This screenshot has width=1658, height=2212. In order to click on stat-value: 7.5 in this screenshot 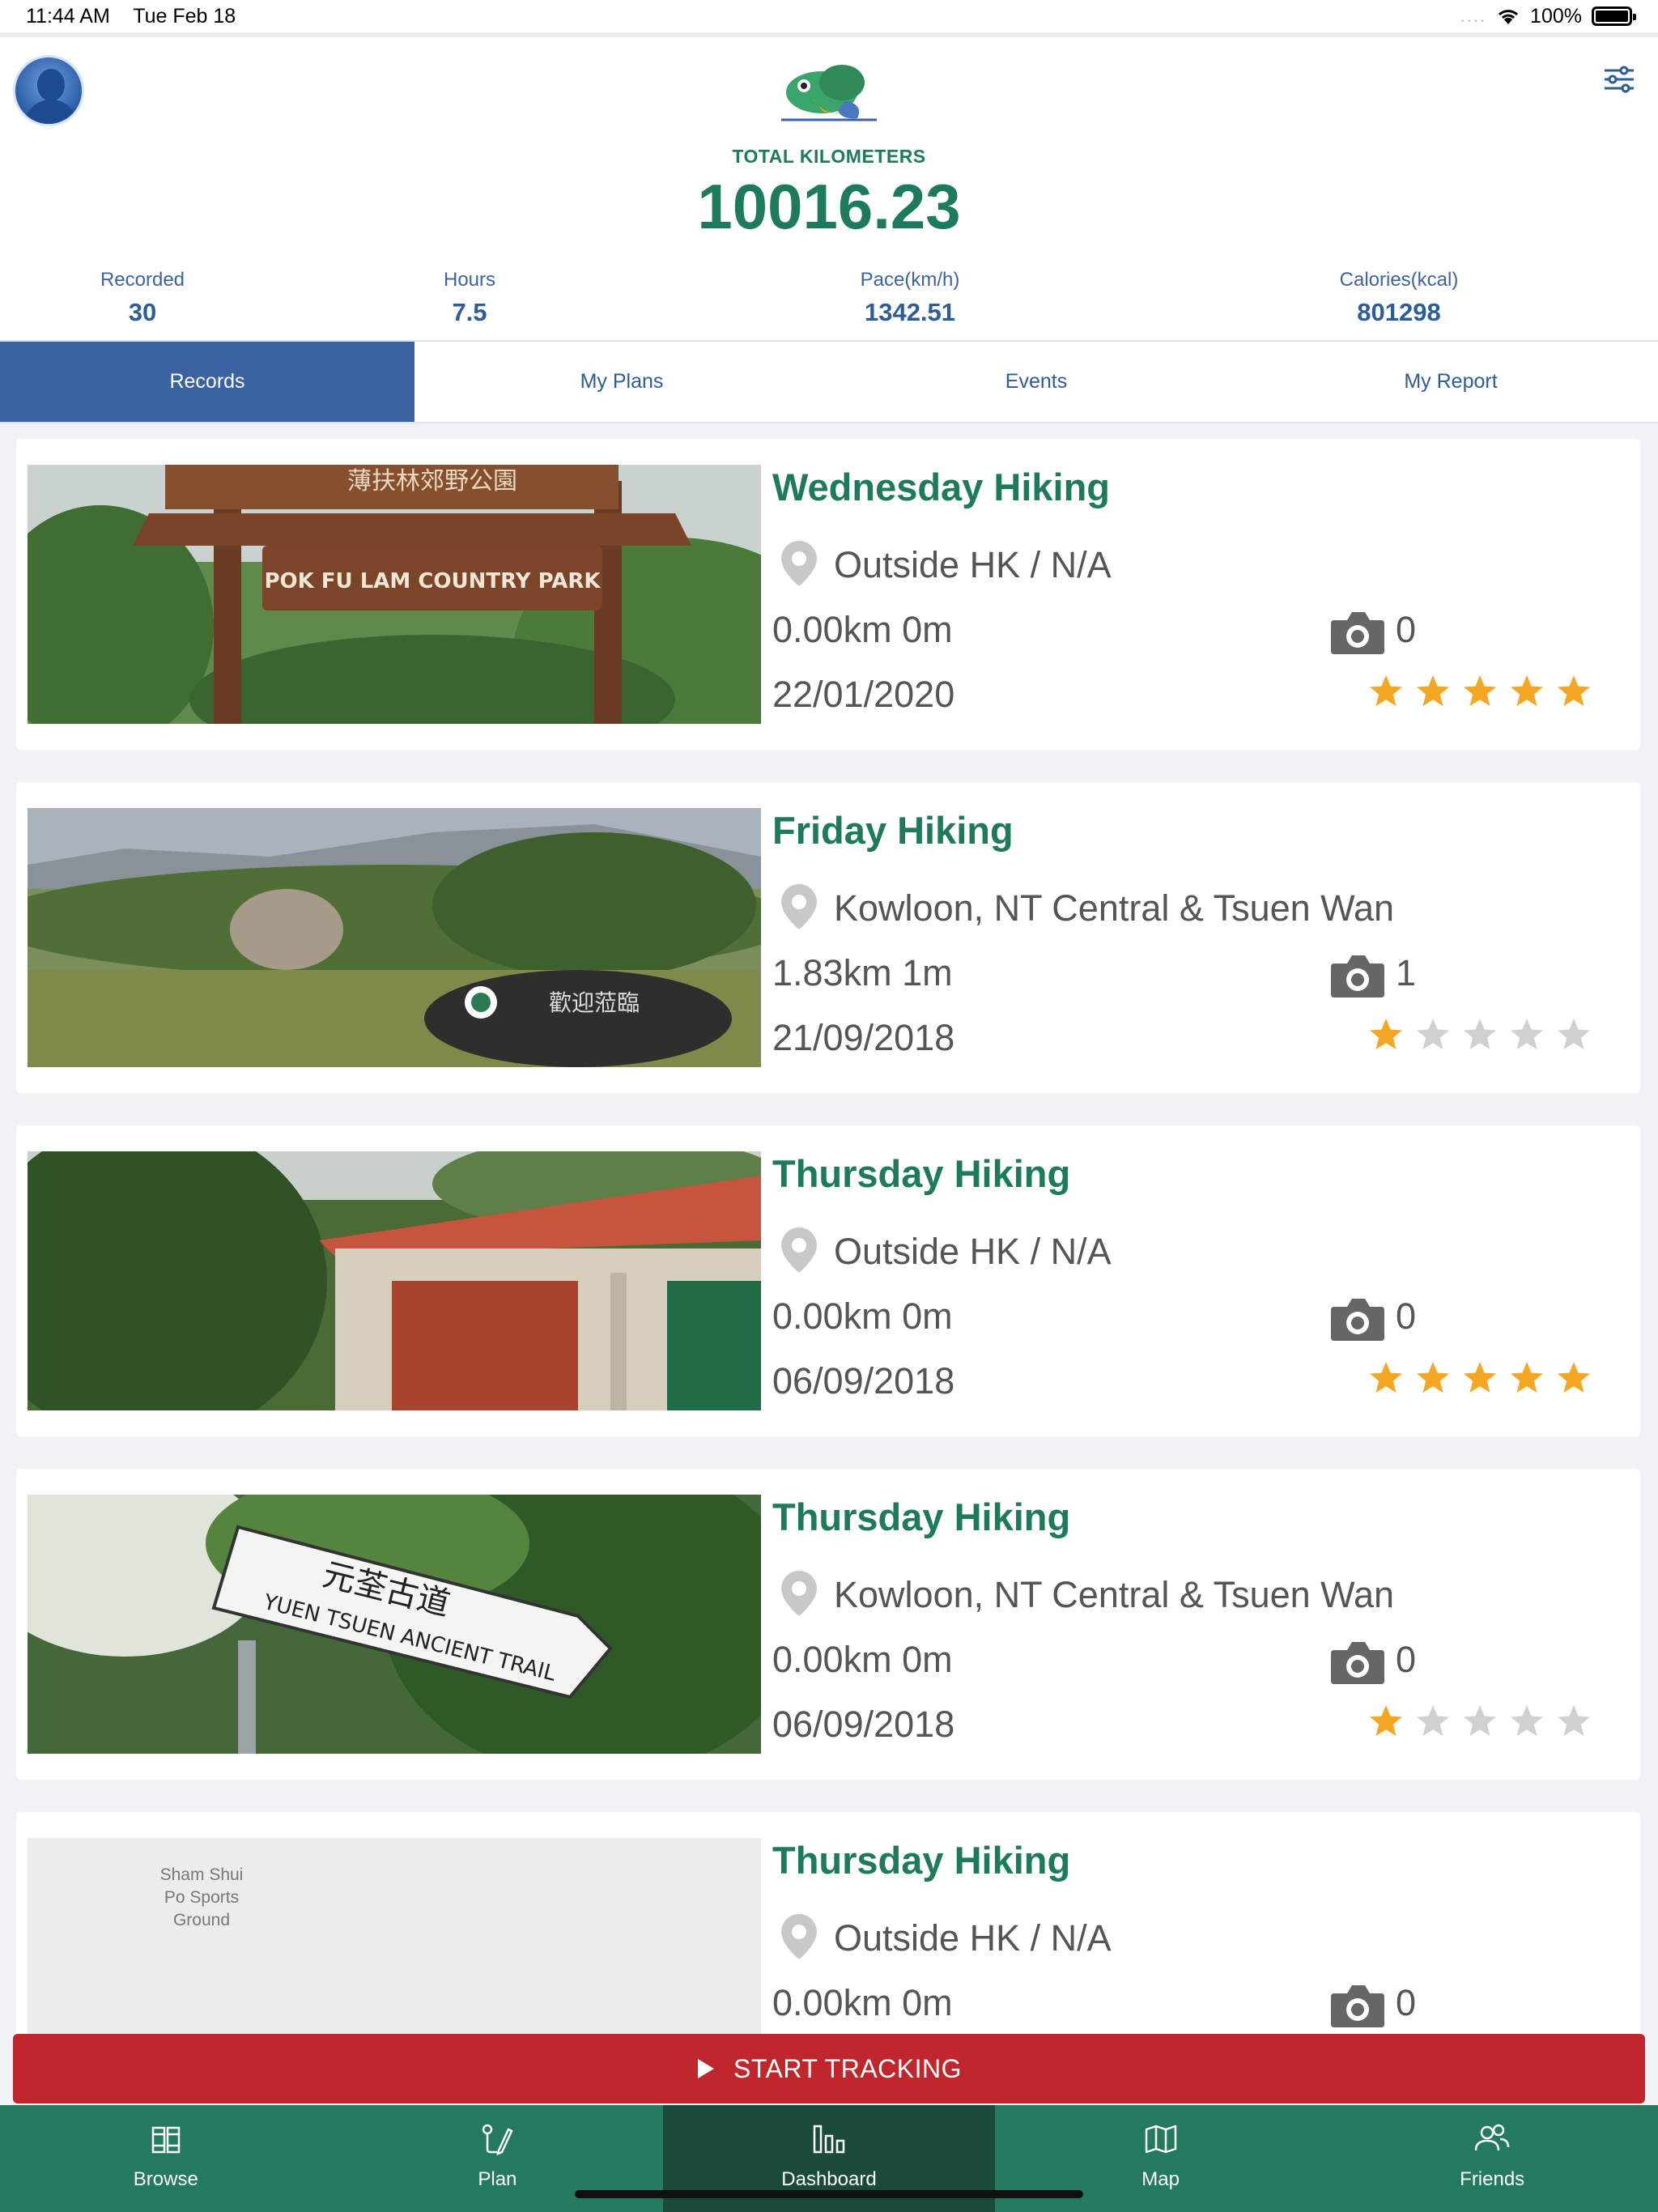, I will do `click(469, 312)`.